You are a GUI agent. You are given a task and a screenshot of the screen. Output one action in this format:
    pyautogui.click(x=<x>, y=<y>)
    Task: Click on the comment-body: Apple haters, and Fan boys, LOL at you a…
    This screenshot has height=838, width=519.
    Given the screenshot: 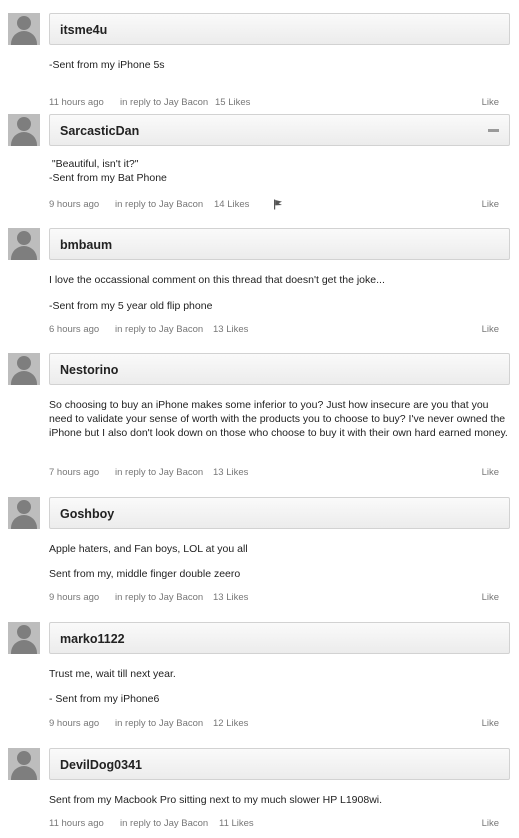 What is the action you would take?
    pyautogui.click(x=280, y=561)
    